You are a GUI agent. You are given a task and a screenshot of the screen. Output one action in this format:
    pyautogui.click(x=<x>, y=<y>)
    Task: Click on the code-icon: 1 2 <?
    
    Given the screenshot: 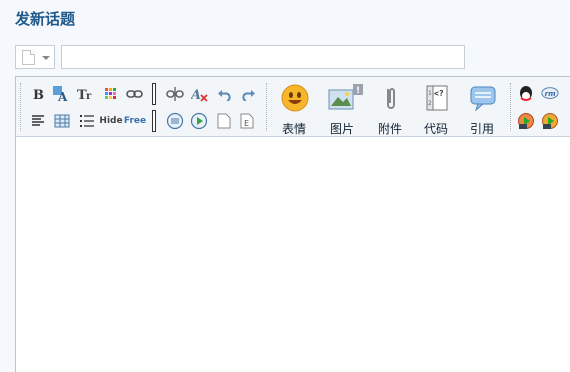 What is the action you would take?
    pyautogui.click(x=437, y=98)
    